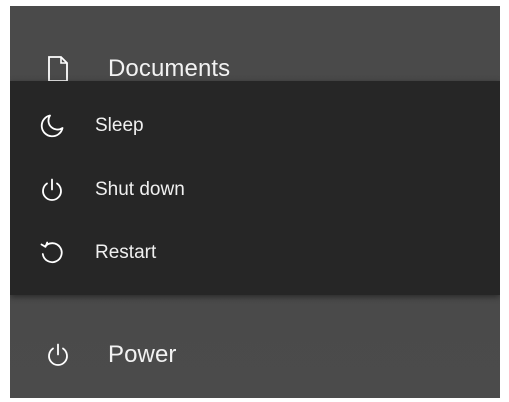 The image size is (509, 402). I want to click on sleep-option: Sleep, so click(255, 126).